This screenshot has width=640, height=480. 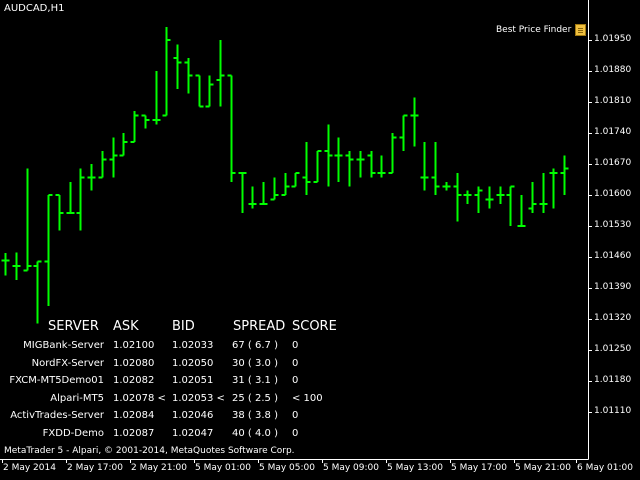 What do you see at coordinates (259, 326) in the screenshot?
I see `table-header: SPREAD` at bounding box center [259, 326].